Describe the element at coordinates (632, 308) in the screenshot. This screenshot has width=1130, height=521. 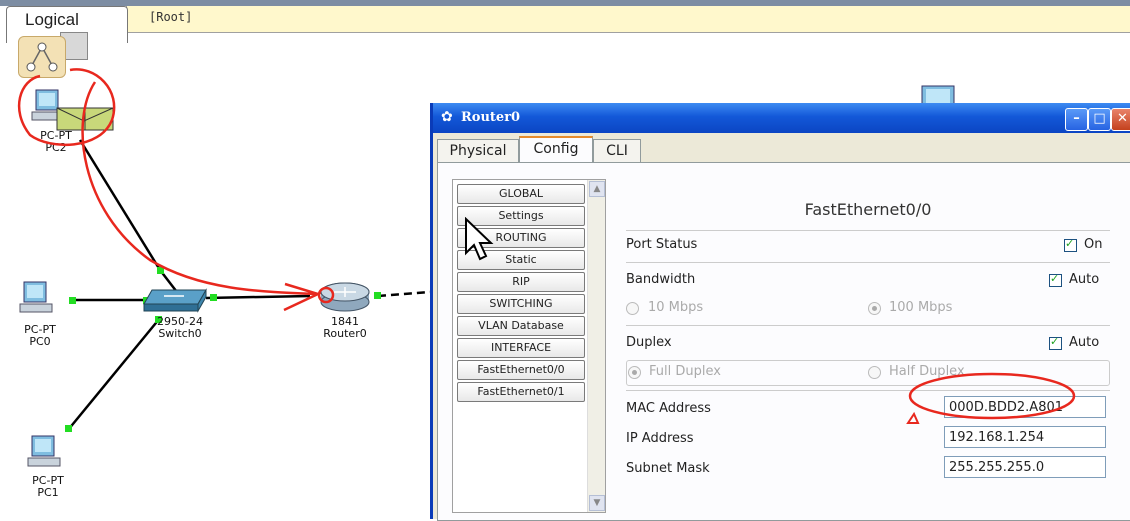
I see `radio-10mbps` at that location.